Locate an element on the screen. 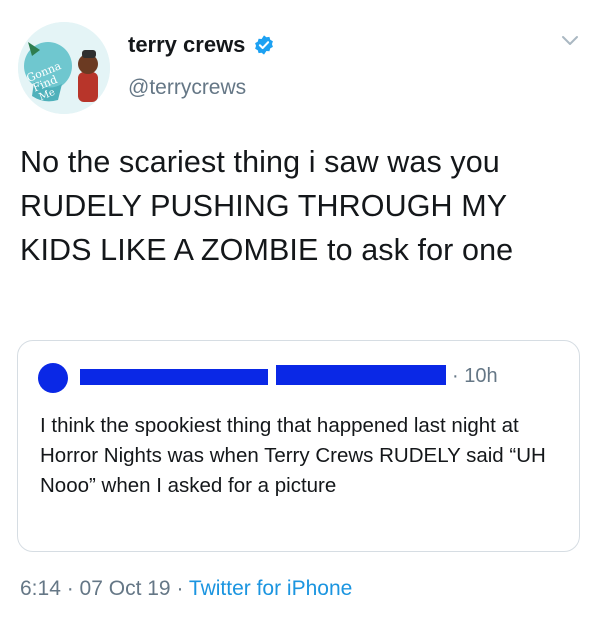 This screenshot has height=618, width=600. avatar-image: Gonna Find Me is located at coordinates (64, 68).